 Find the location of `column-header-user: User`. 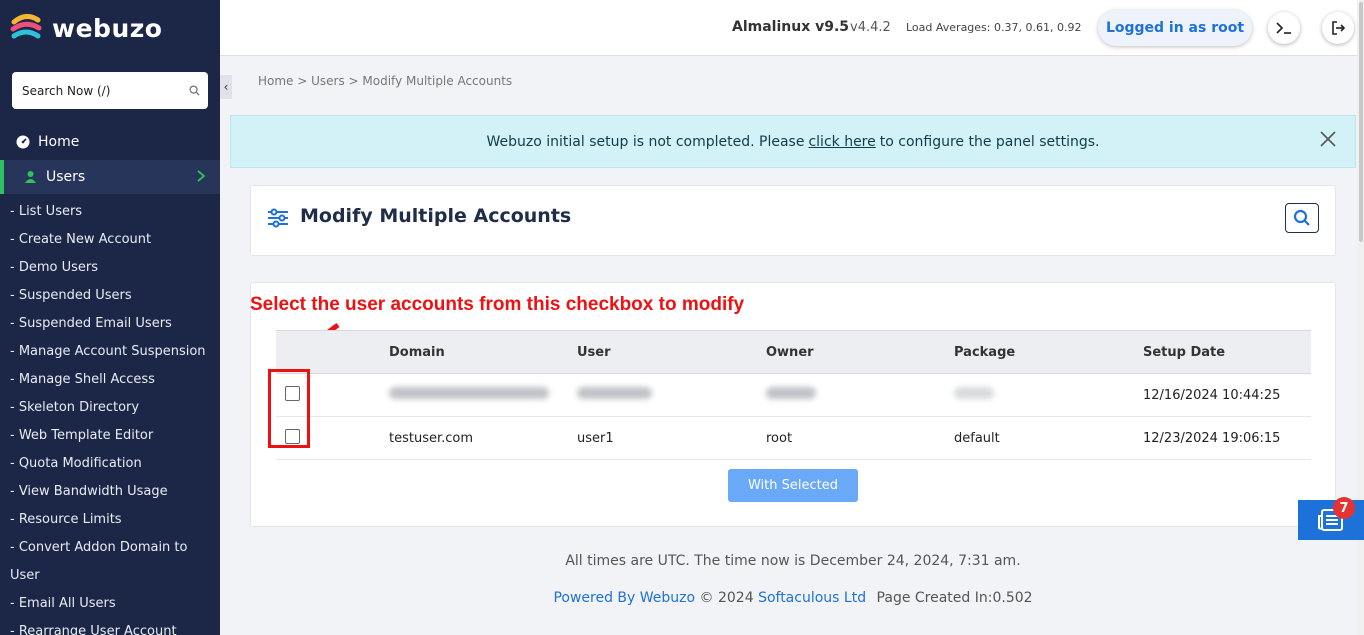

column-header-user: User is located at coordinates (670, 352).